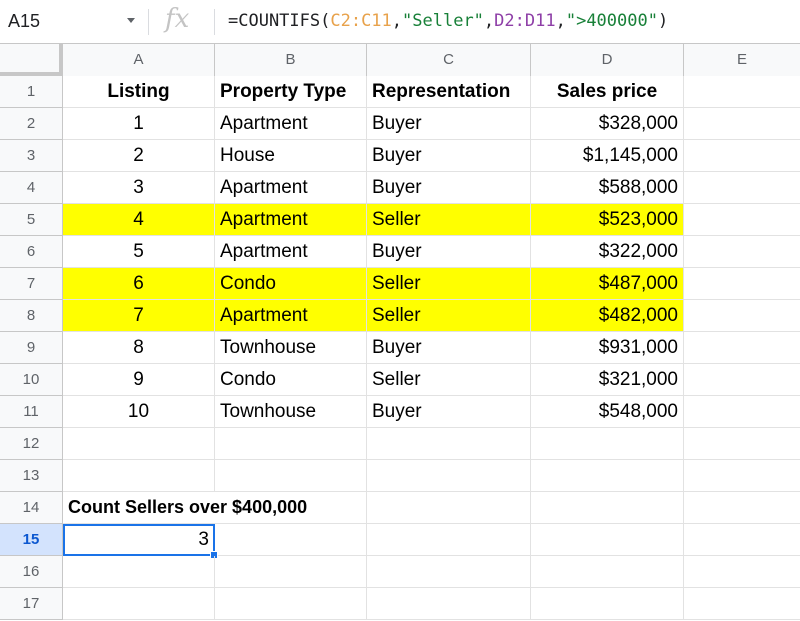  Describe the element at coordinates (31, 188) in the screenshot. I see `row-header: 4` at that location.